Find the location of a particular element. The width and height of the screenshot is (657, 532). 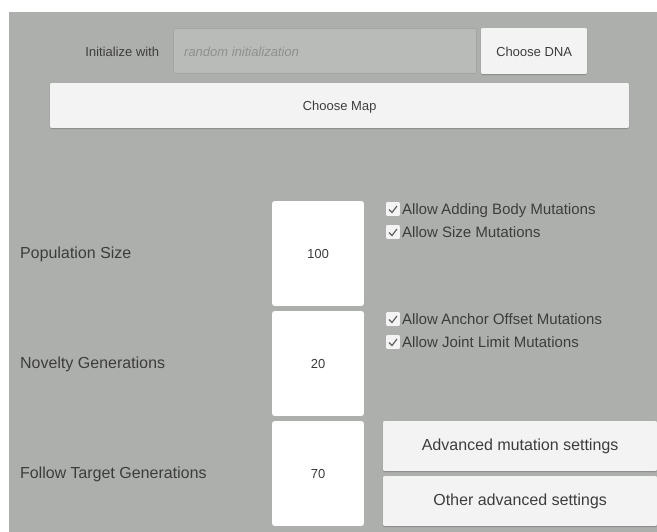

choose-map-button: Choose Map is located at coordinates (339, 105).